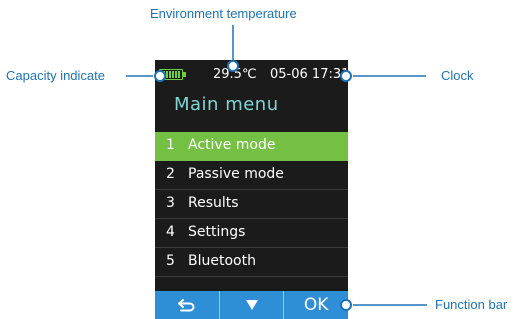  Describe the element at coordinates (213, 203) in the screenshot. I see `menu-item-label: Results` at that location.